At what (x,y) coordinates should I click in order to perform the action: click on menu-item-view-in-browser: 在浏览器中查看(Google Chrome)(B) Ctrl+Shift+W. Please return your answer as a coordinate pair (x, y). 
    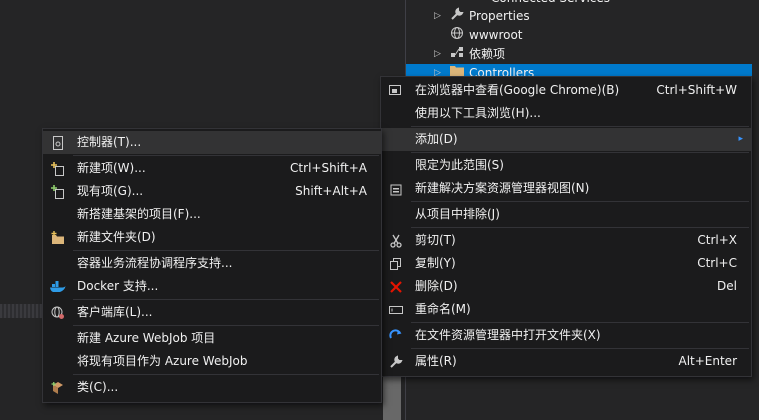
    Looking at the image, I should click on (566, 90).